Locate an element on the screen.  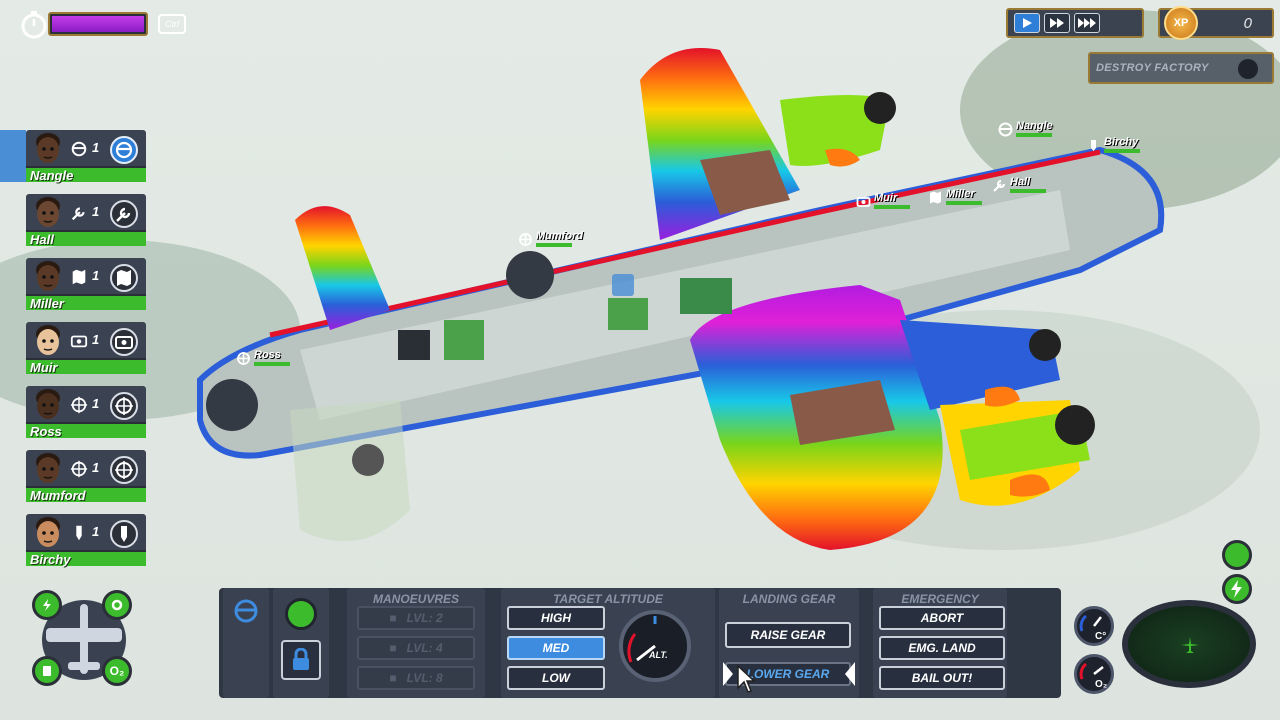
game-speed-controls is located at coordinates (1075, 23).